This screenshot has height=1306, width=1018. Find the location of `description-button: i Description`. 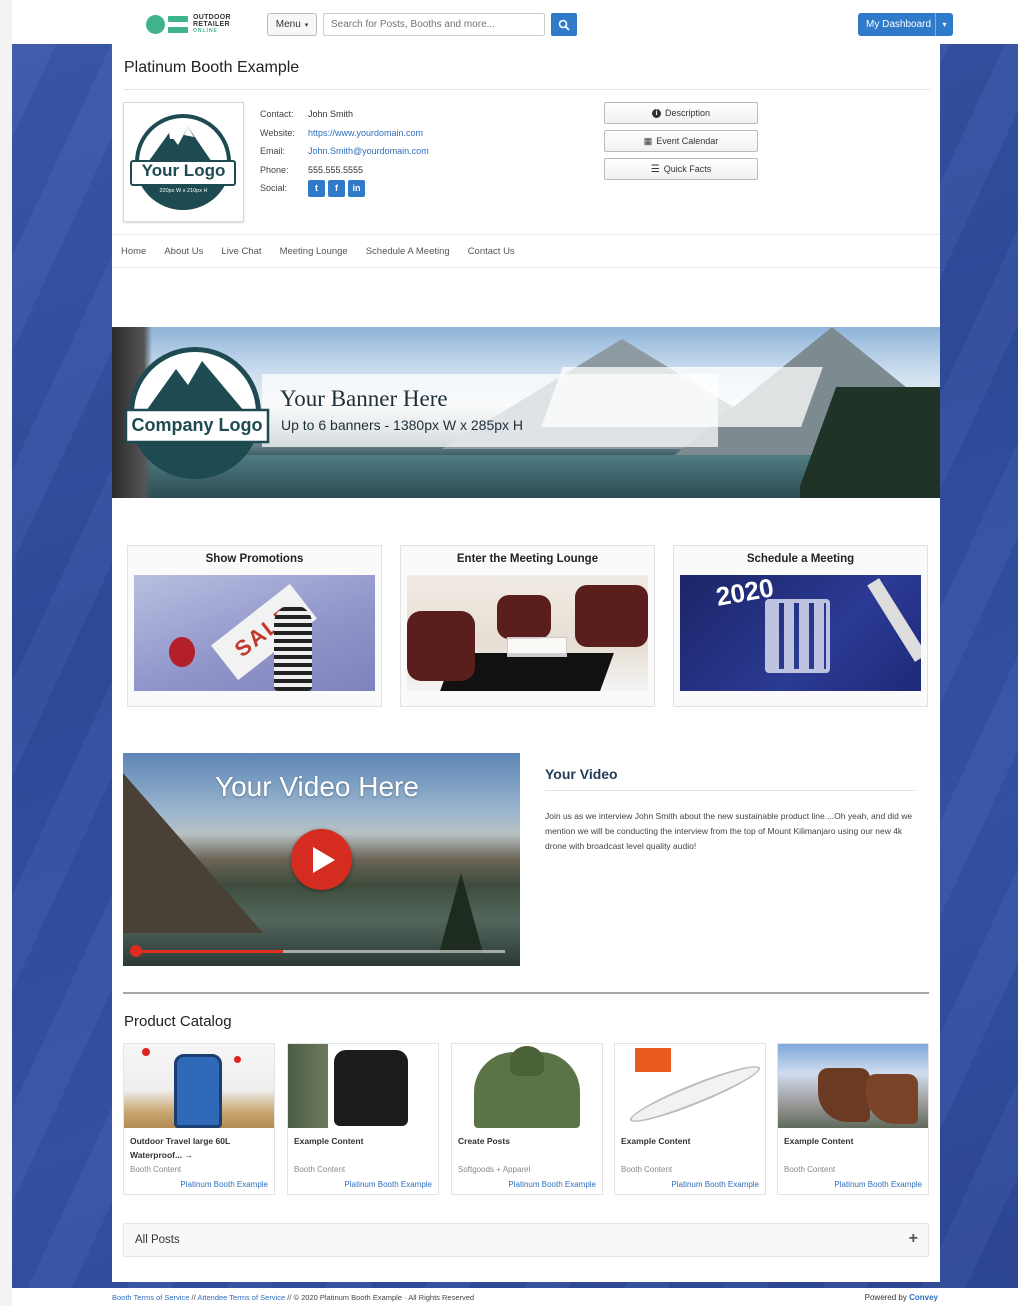

description-button: i Description is located at coordinates (681, 113).